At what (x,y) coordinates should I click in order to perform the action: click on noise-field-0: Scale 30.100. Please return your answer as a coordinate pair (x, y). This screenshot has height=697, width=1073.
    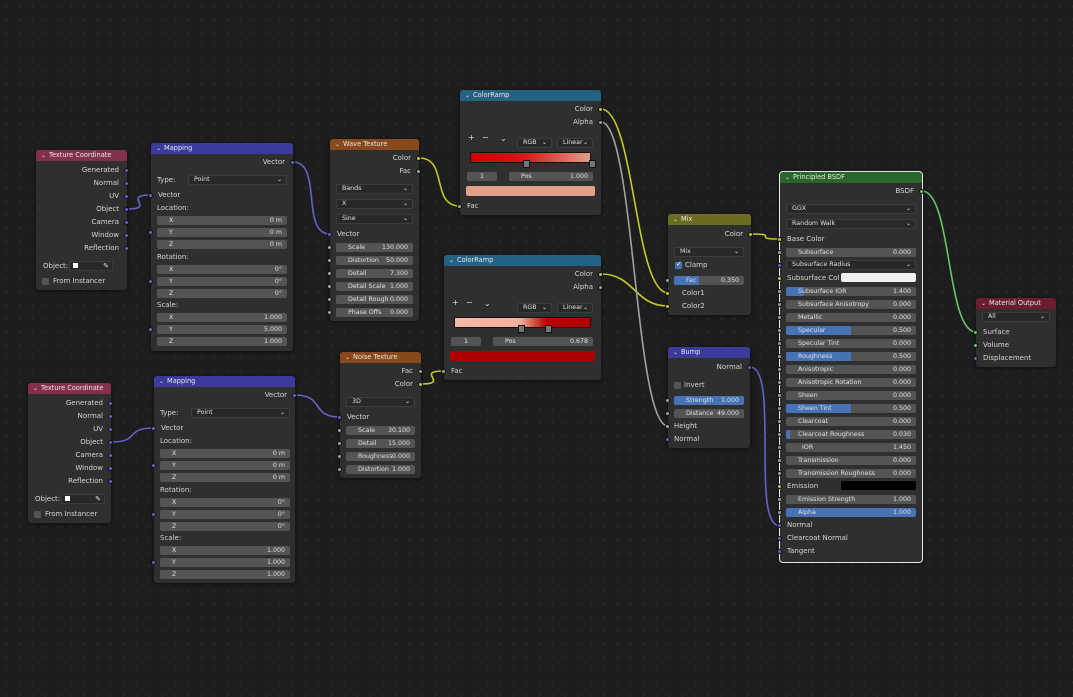
    Looking at the image, I should click on (380, 430).